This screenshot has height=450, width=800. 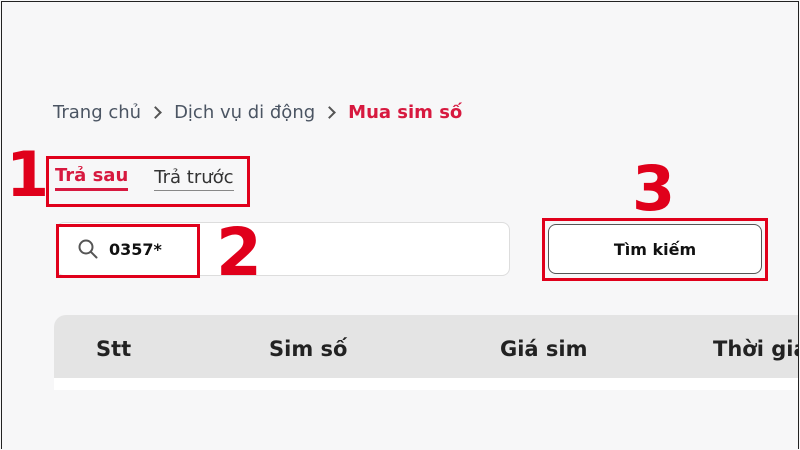 What do you see at coordinates (97, 112) in the screenshot?
I see `breadcrumb-home: Trang chủ` at bounding box center [97, 112].